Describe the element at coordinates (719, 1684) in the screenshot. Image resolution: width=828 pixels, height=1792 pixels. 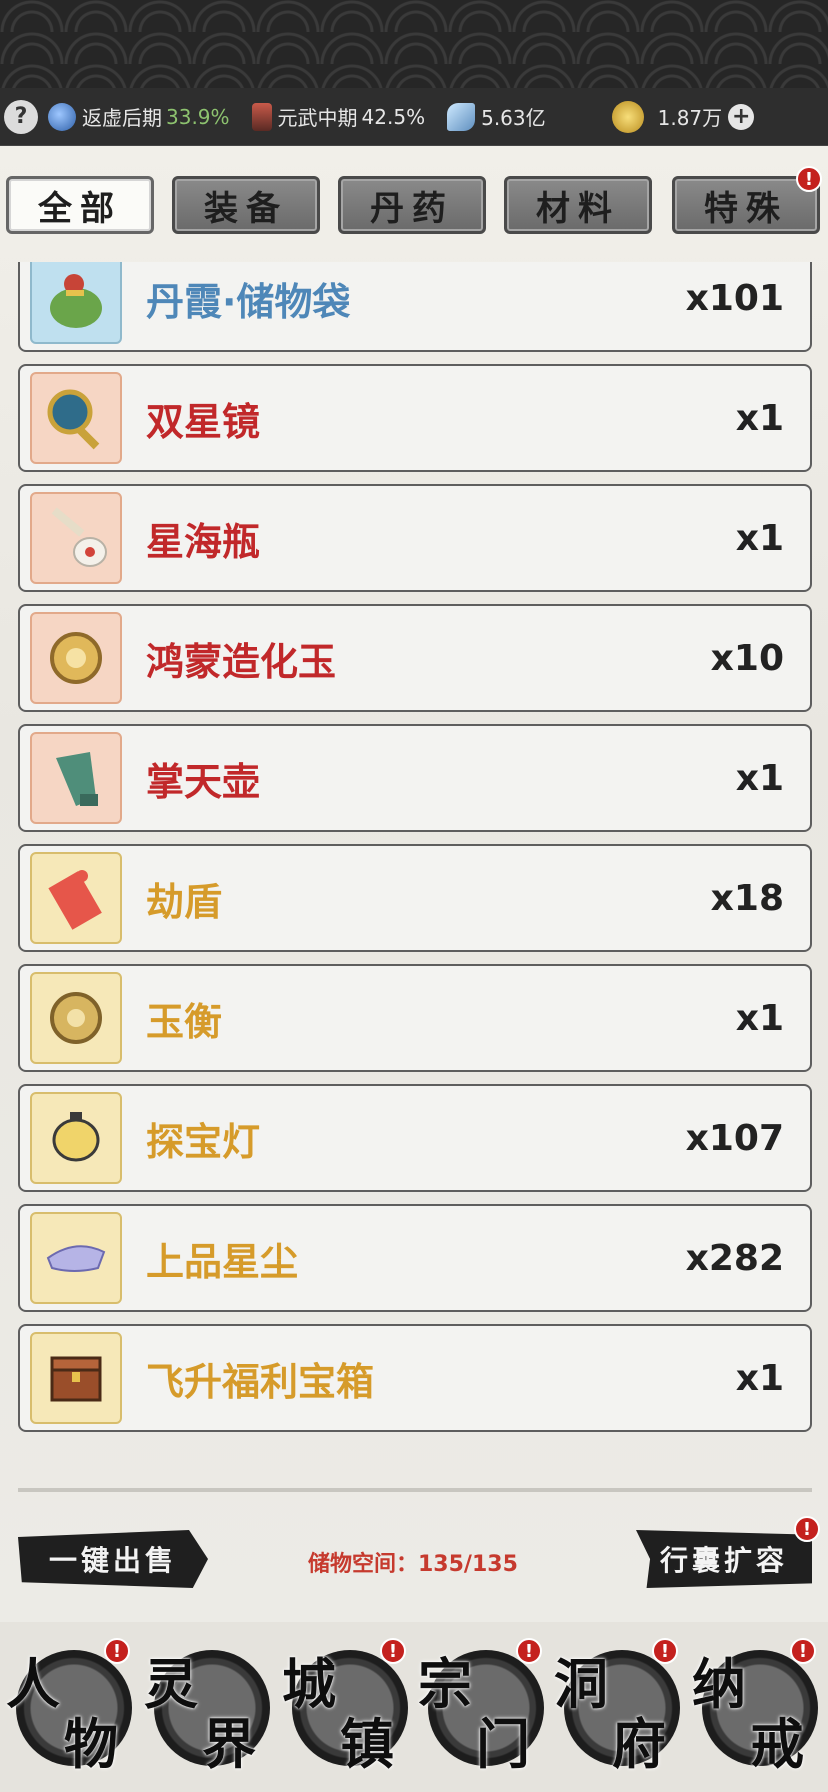
I see `nav-char-1: 纳` at that location.